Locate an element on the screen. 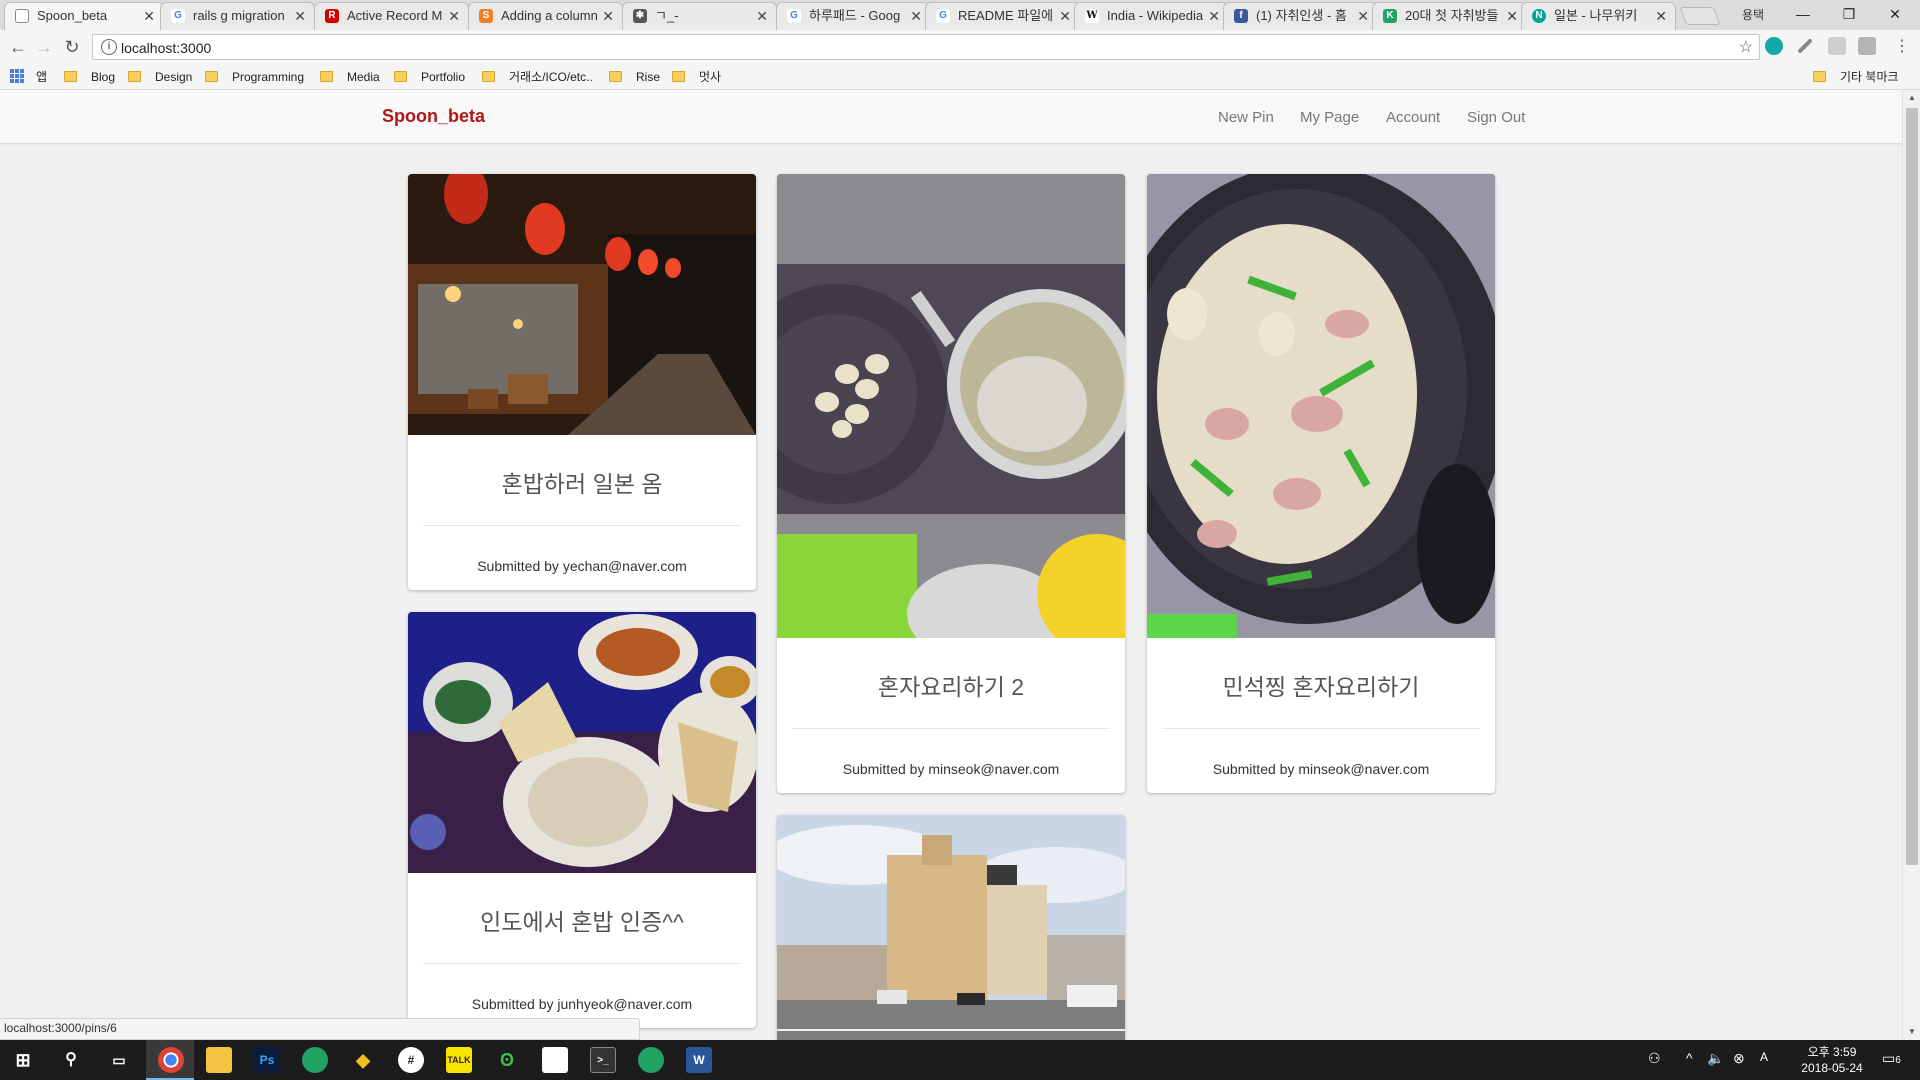 The width and height of the screenshot is (1920, 1080). word-icon: W is located at coordinates (699, 1060).